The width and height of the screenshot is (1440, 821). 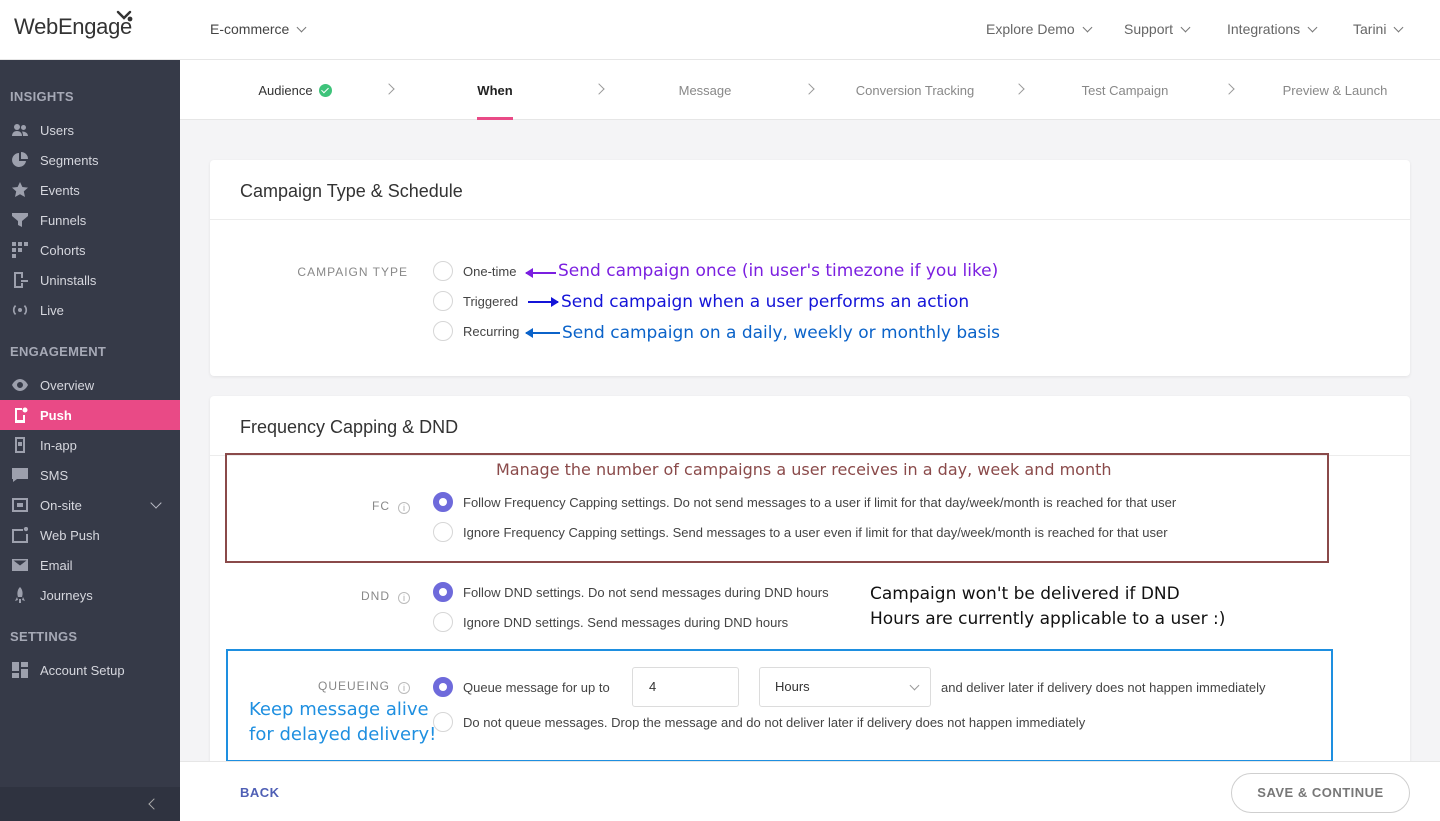 I want to click on explore-demo-menu: Explore Demo, so click(x=1039, y=29).